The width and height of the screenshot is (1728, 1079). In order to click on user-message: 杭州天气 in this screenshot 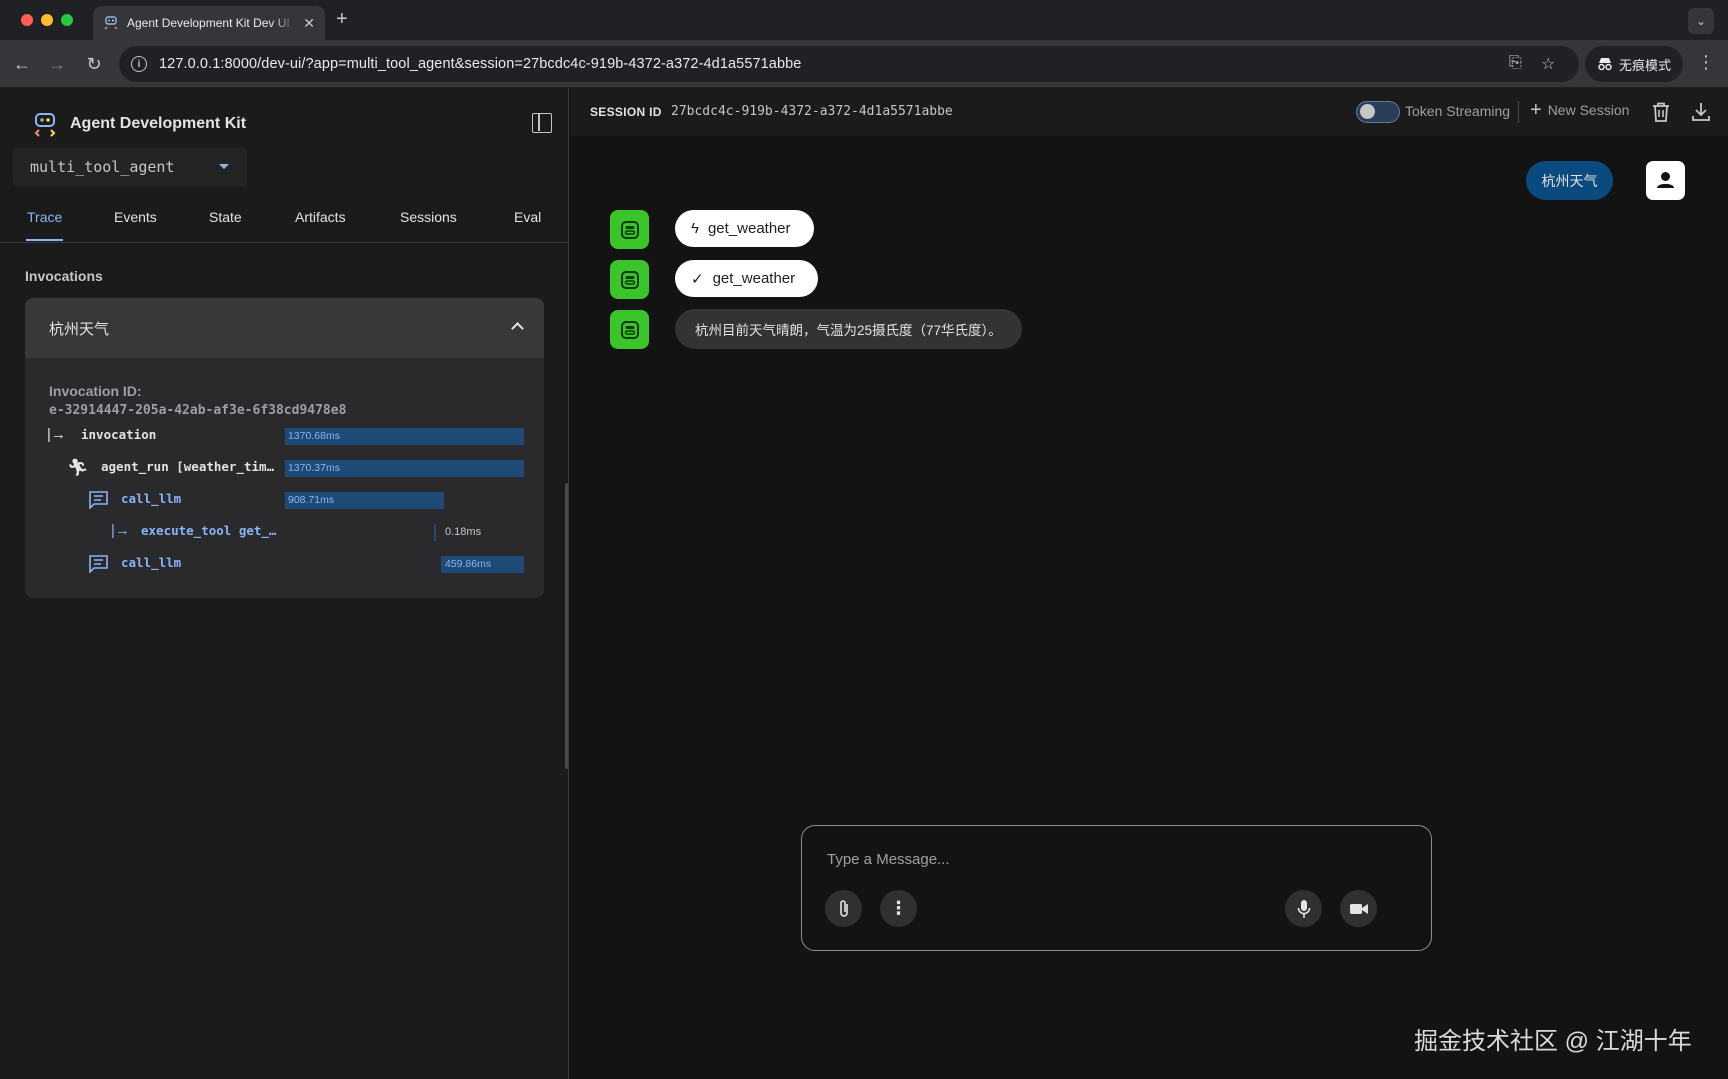, I will do `click(1569, 180)`.